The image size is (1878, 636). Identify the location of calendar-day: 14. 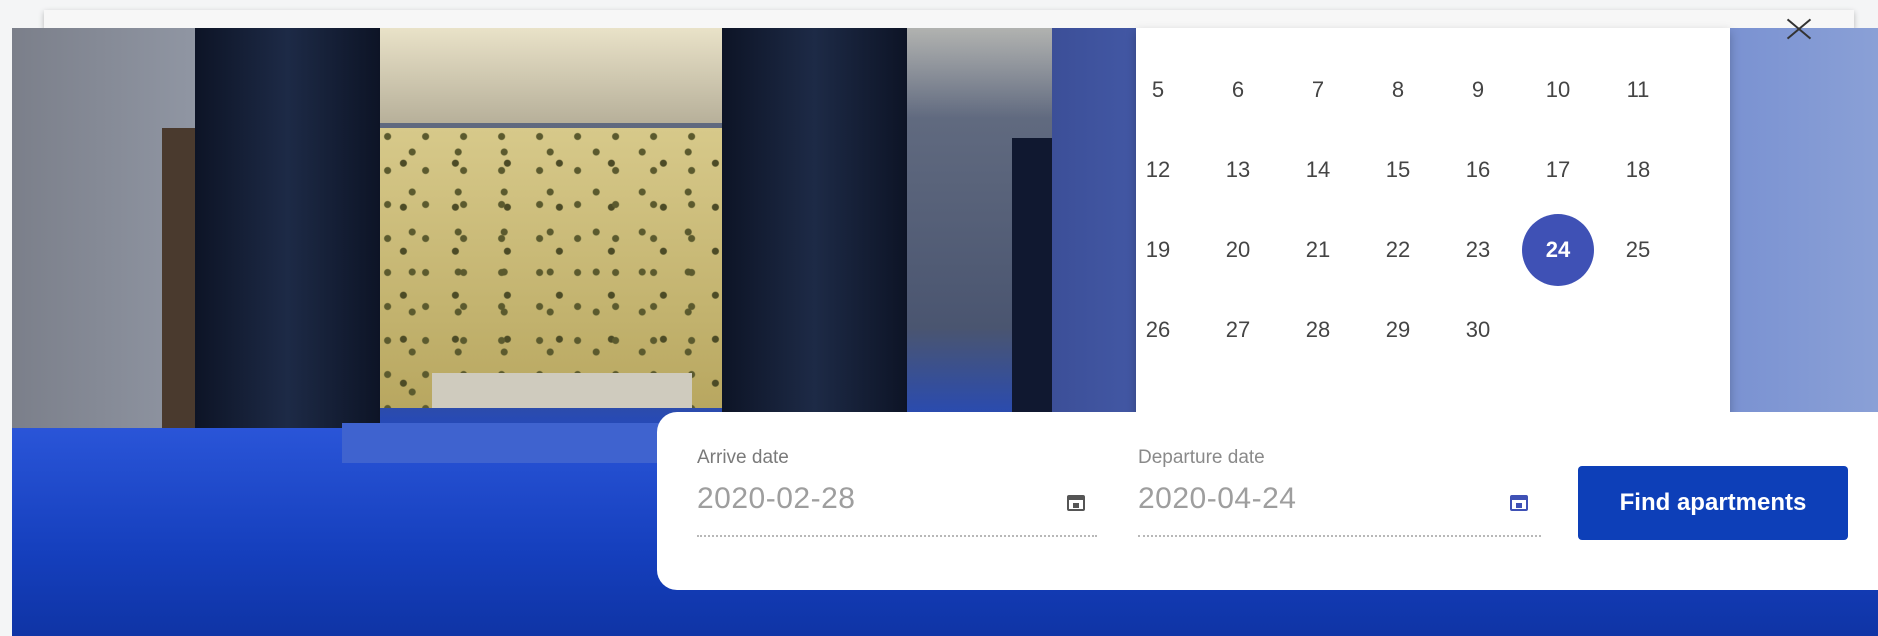
(1318, 170).